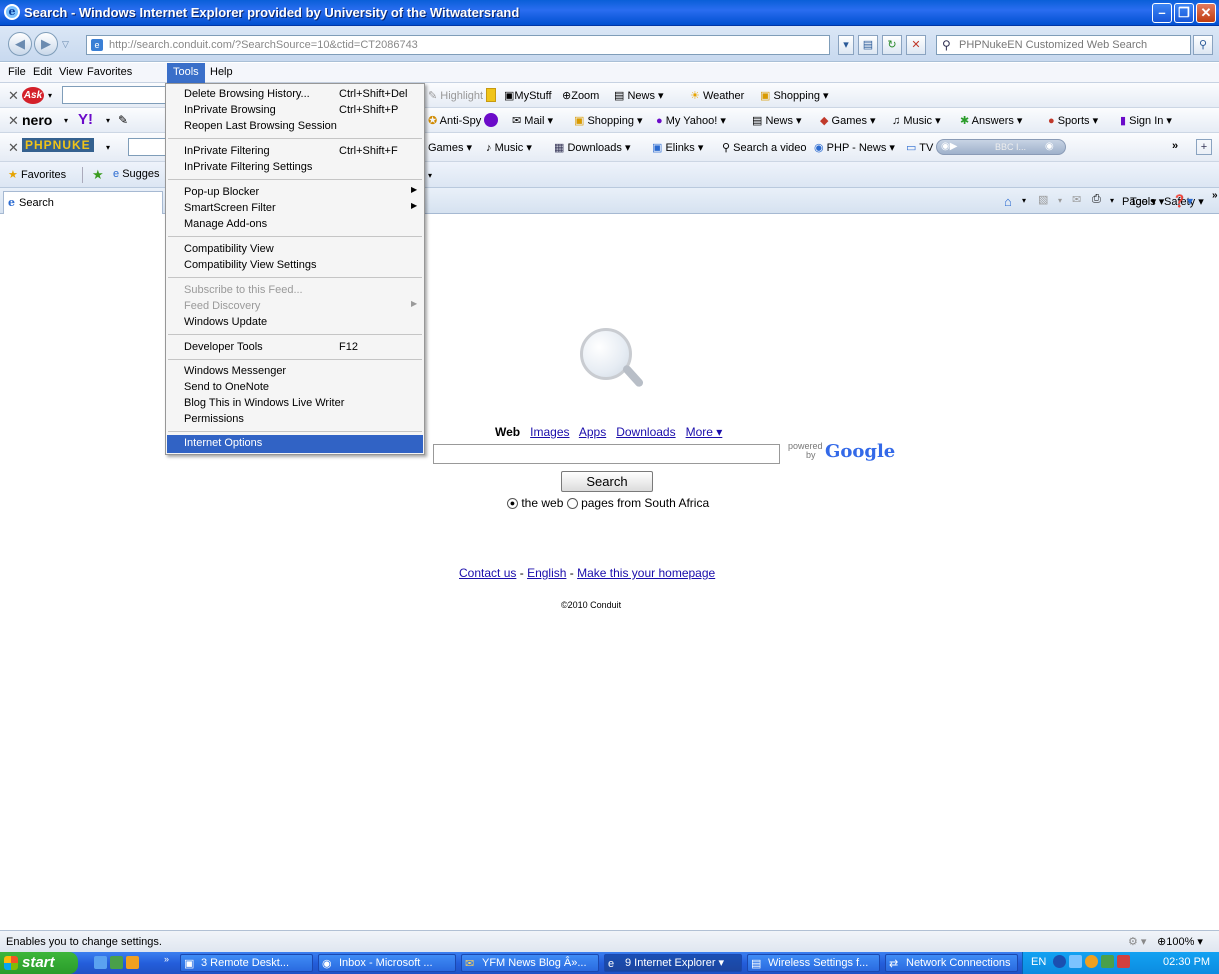 The height and width of the screenshot is (974, 1219). I want to click on phpnuke-music-button: ♪ Music ▾, so click(509, 147).